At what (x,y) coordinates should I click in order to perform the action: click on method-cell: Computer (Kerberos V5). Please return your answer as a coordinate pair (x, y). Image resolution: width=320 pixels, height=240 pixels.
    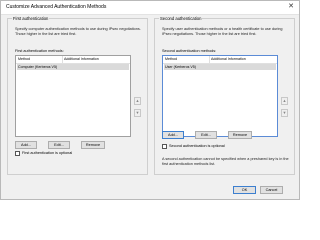
    Looking at the image, I should click on (38, 66).